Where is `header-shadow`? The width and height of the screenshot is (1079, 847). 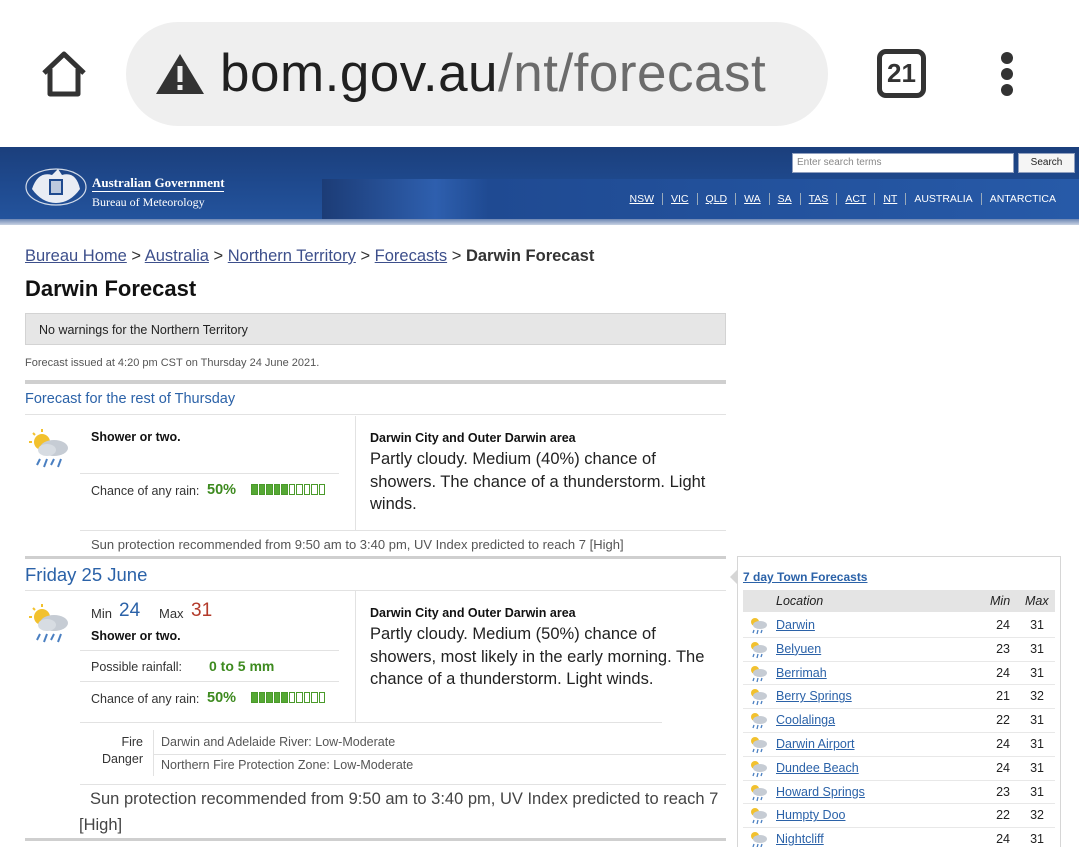 header-shadow is located at coordinates (539, 222).